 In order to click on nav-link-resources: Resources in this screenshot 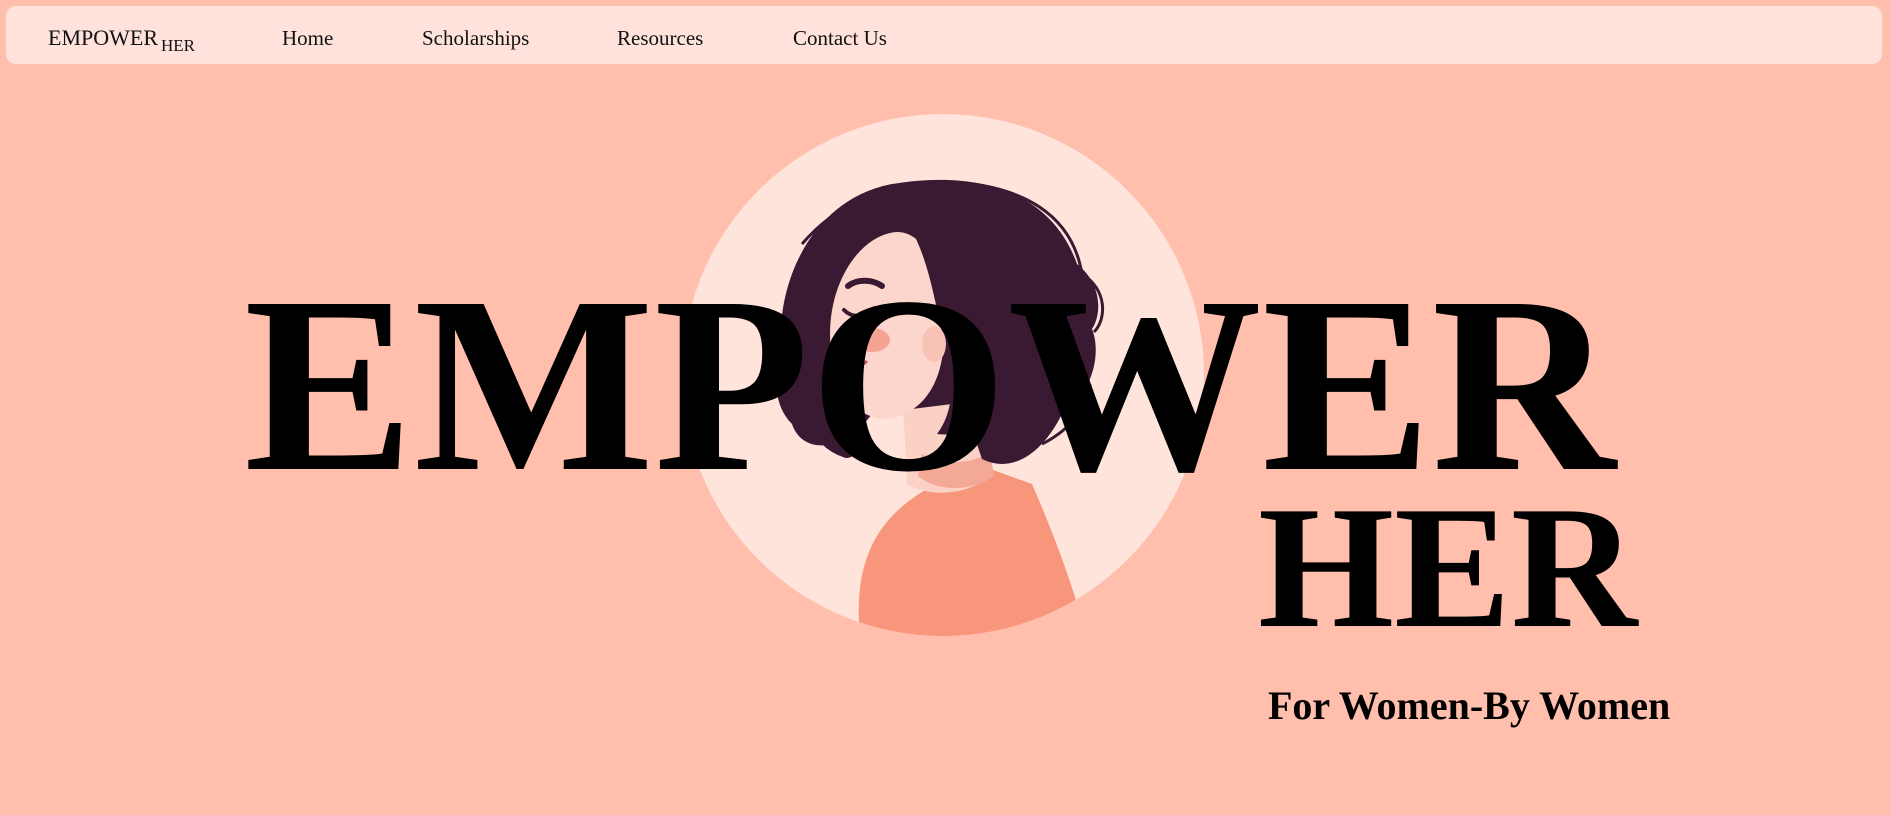, I will do `click(660, 38)`.